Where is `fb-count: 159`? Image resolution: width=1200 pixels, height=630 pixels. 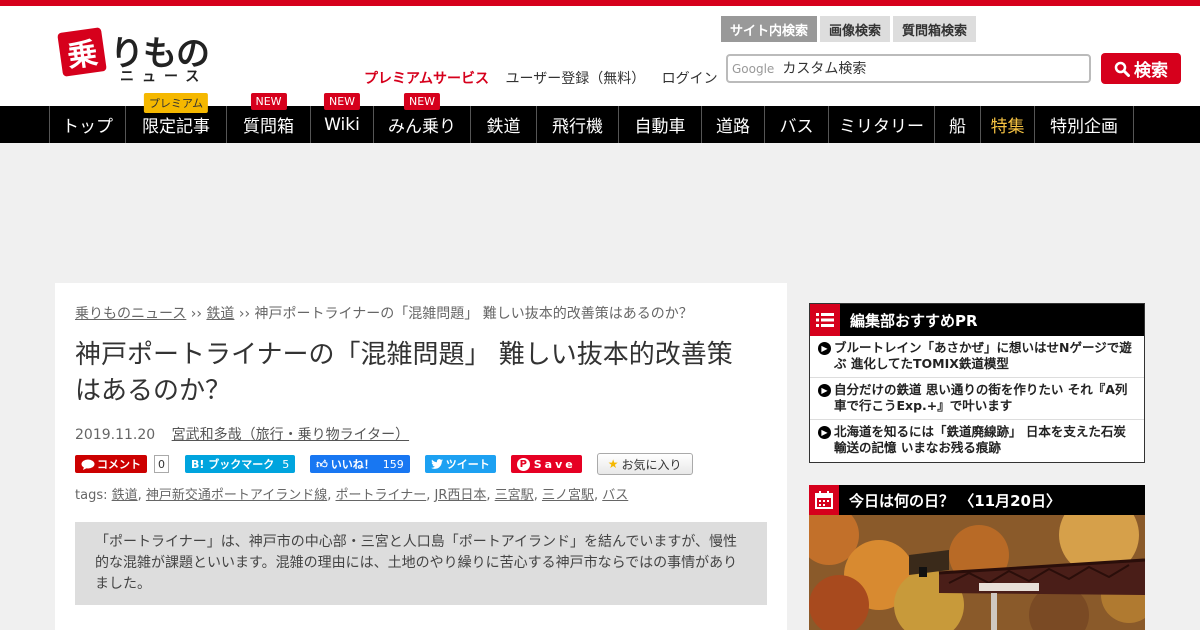 fb-count: 159 is located at coordinates (393, 464).